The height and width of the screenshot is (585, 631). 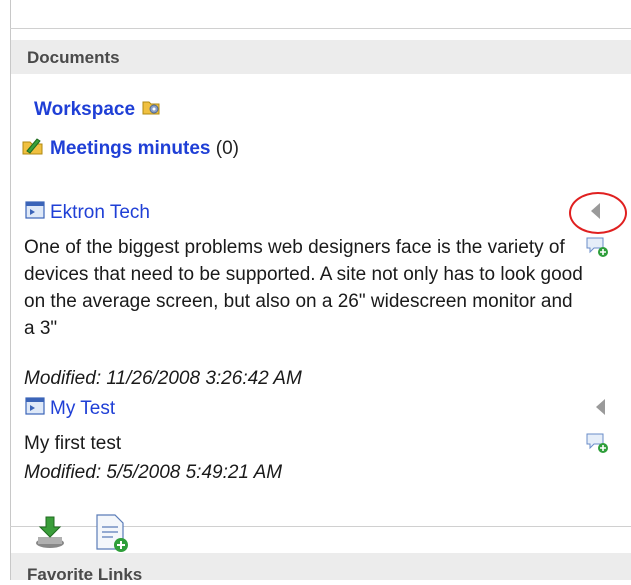 What do you see at coordinates (321, 57) in the screenshot?
I see `documents-section-header: Documents` at bounding box center [321, 57].